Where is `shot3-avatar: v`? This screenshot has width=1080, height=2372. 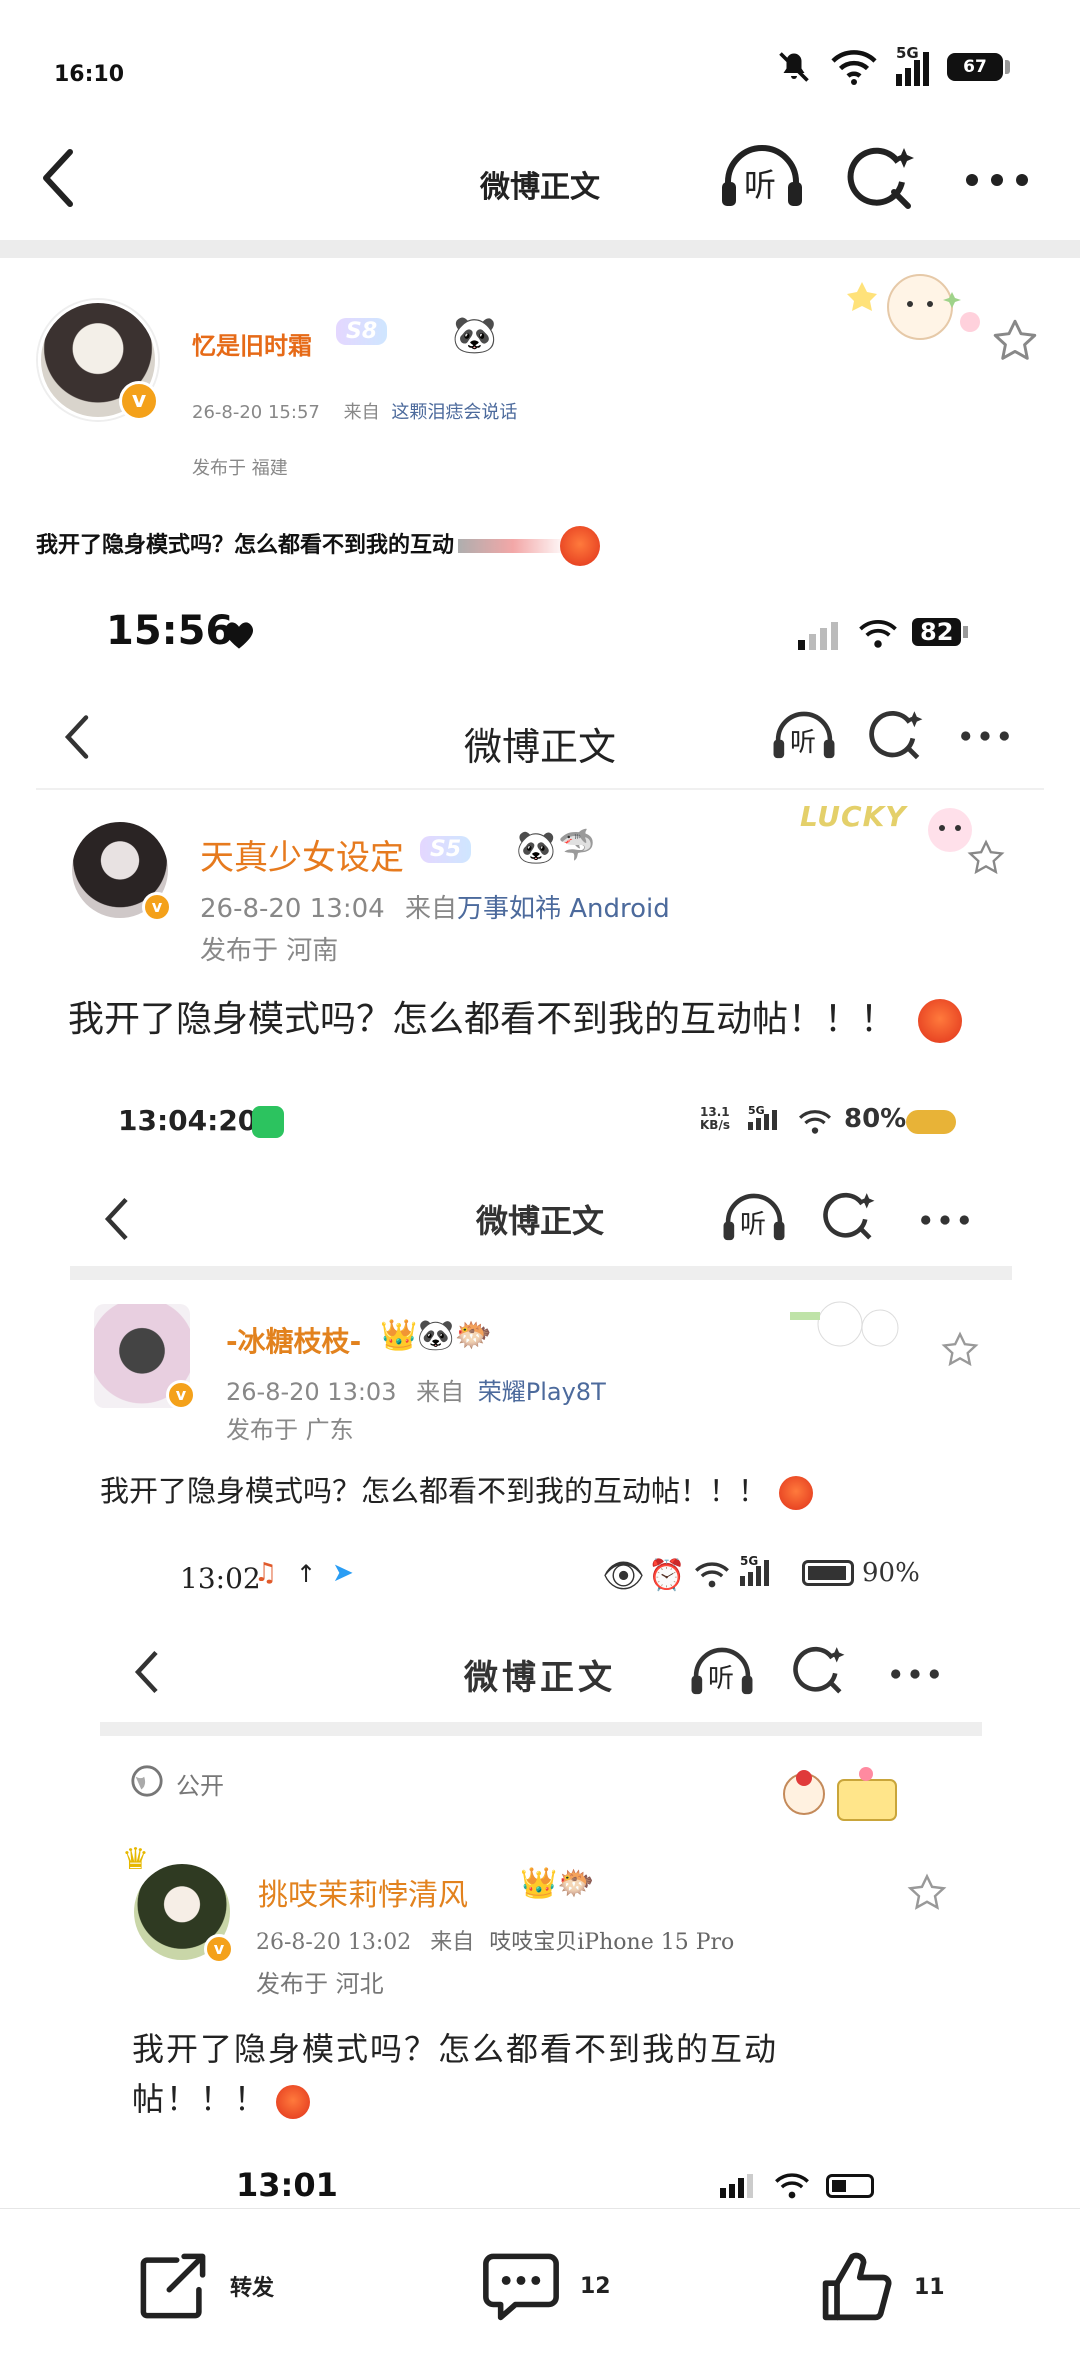 shot3-avatar: v is located at coordinates (184, 1914).